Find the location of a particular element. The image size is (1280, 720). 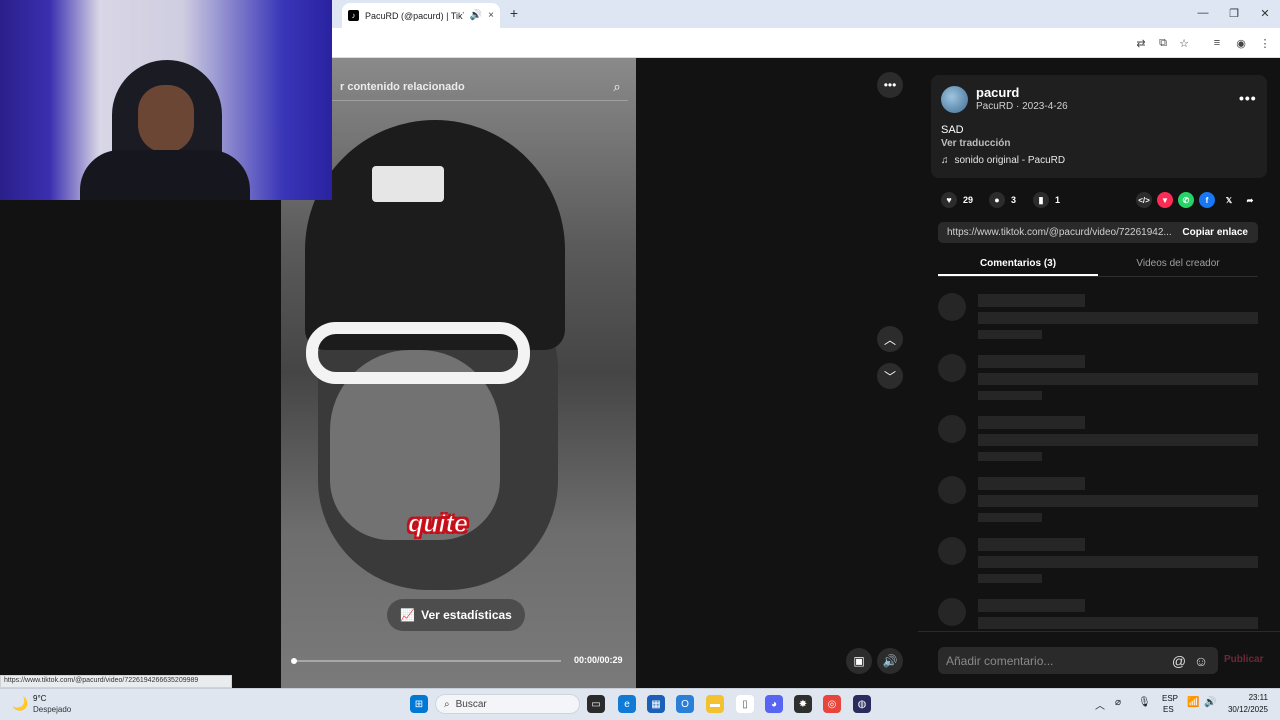

translate-icon: ⇄ is located at coordinates (1141, 43).